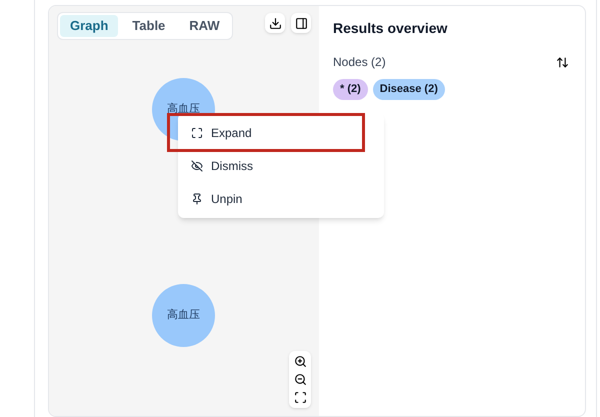  I want to click on download-button, so click(275, 23).